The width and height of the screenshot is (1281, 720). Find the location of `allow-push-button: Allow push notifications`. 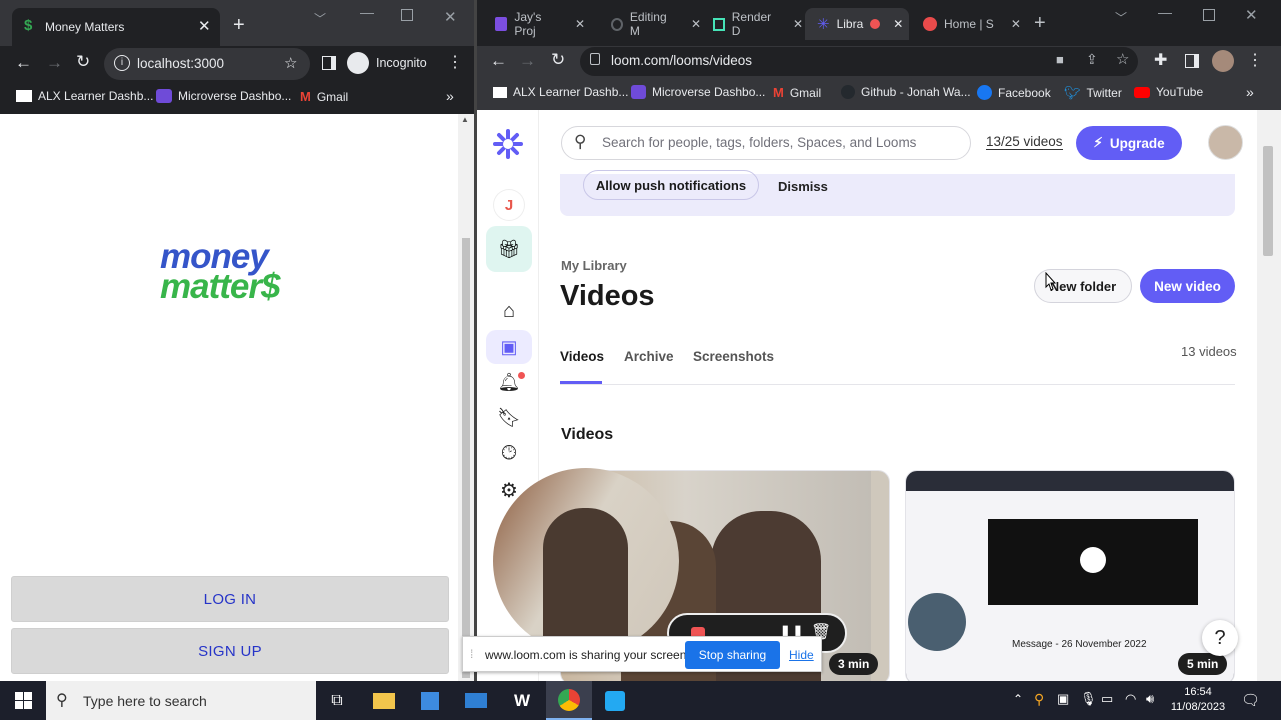

allow-push-button: Allow push notifications is located at coordinates (671, 185).